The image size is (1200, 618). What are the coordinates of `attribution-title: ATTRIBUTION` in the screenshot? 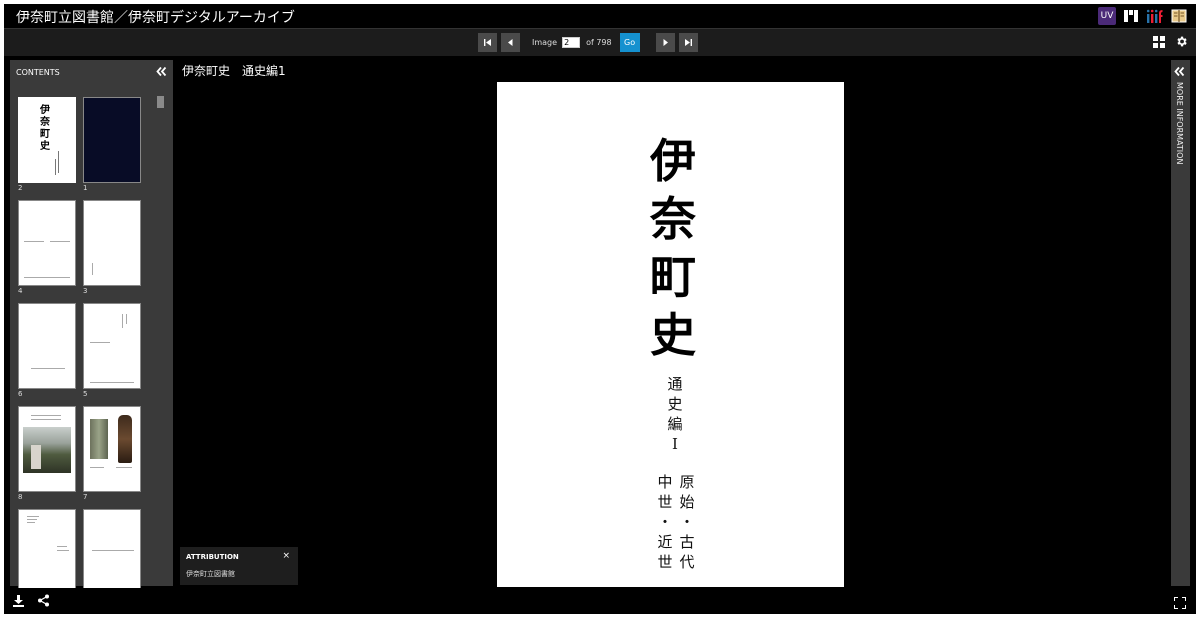 It's located at (212, 557).